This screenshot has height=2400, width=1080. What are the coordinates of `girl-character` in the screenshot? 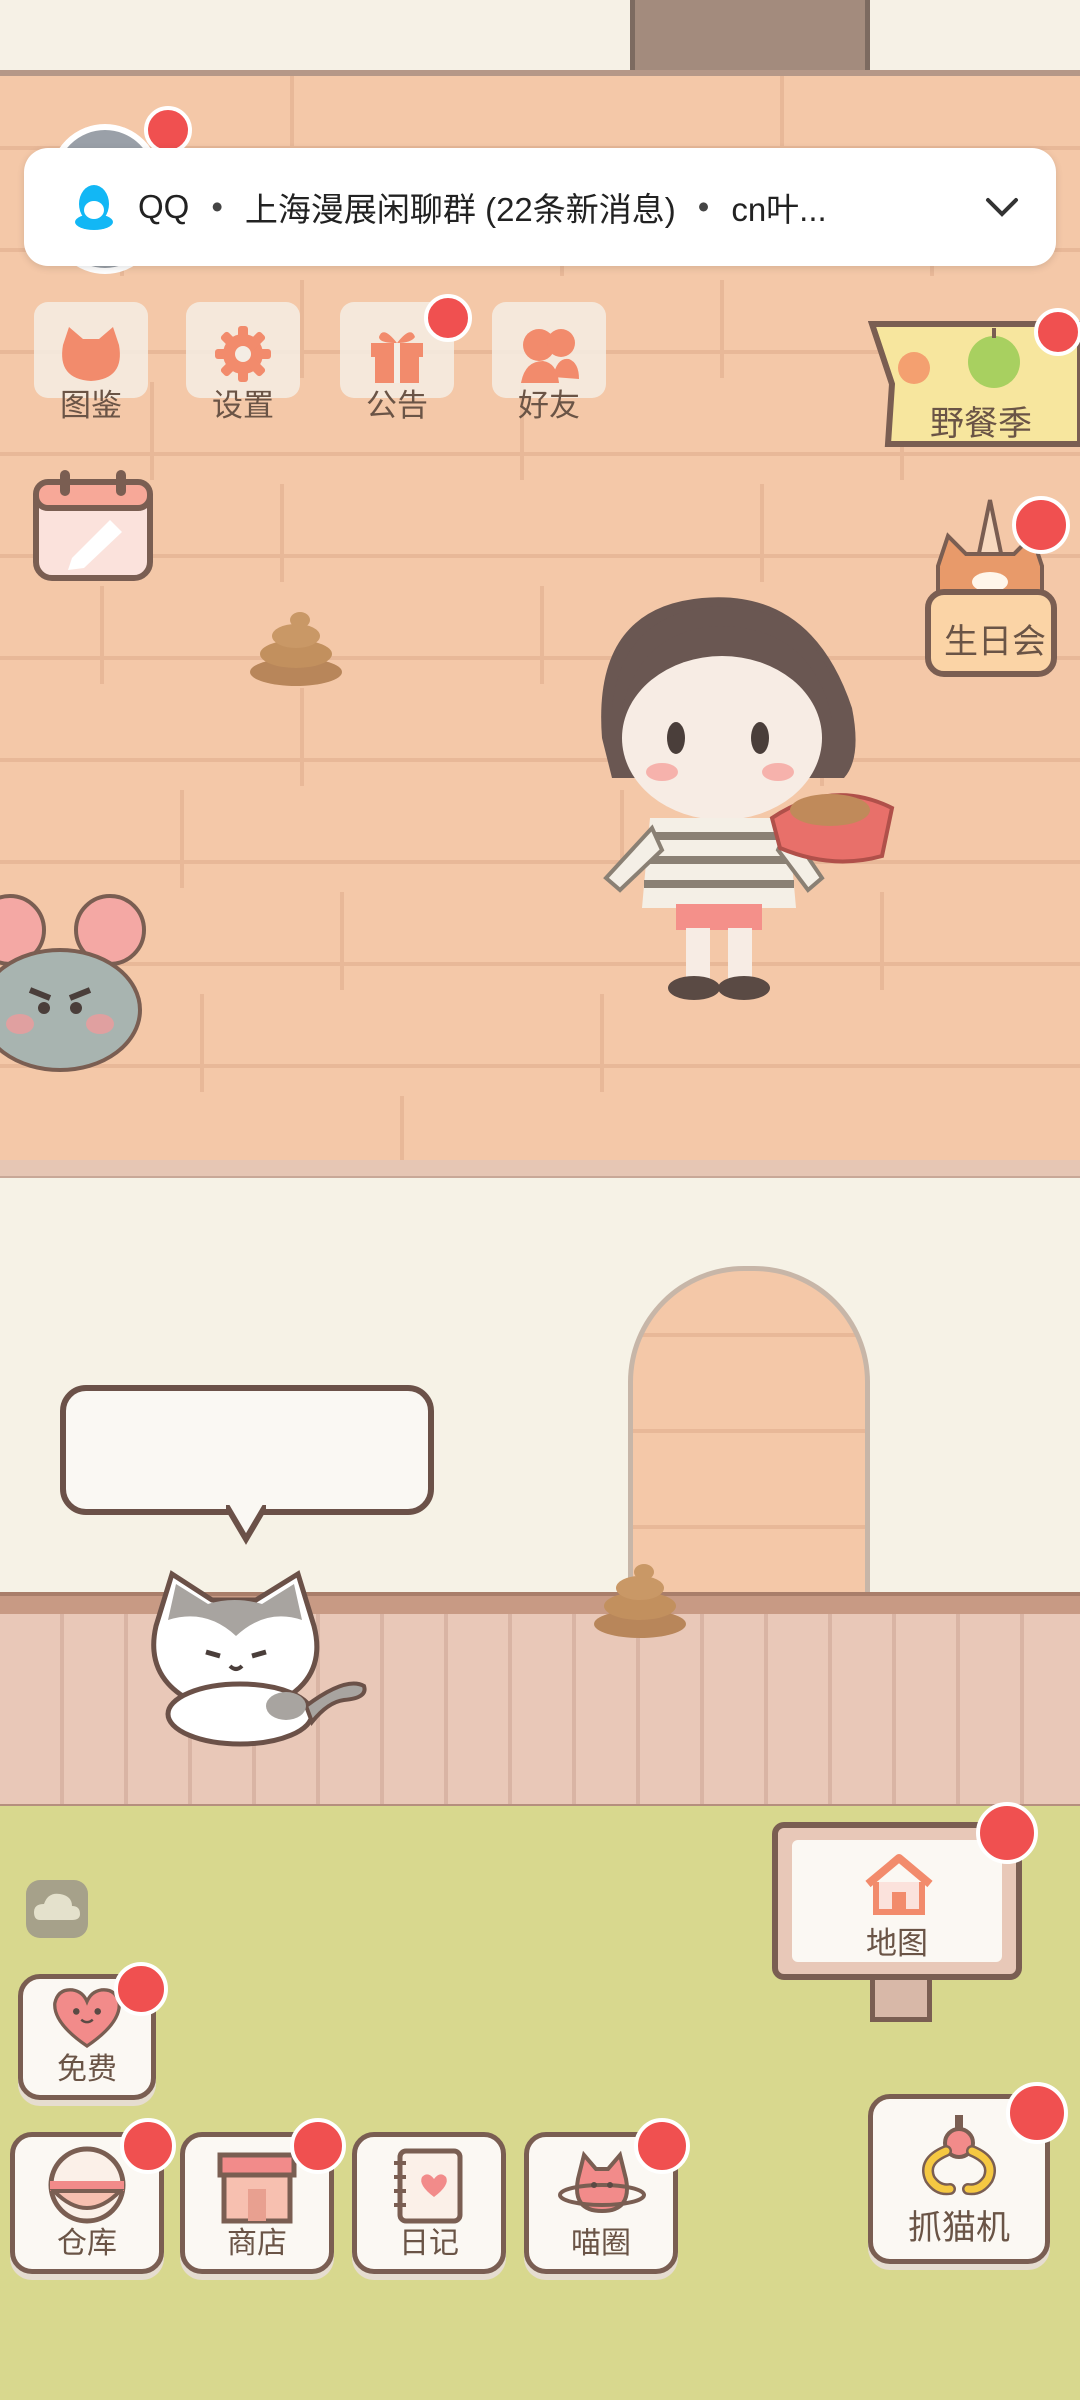 It's located at (742, 798).